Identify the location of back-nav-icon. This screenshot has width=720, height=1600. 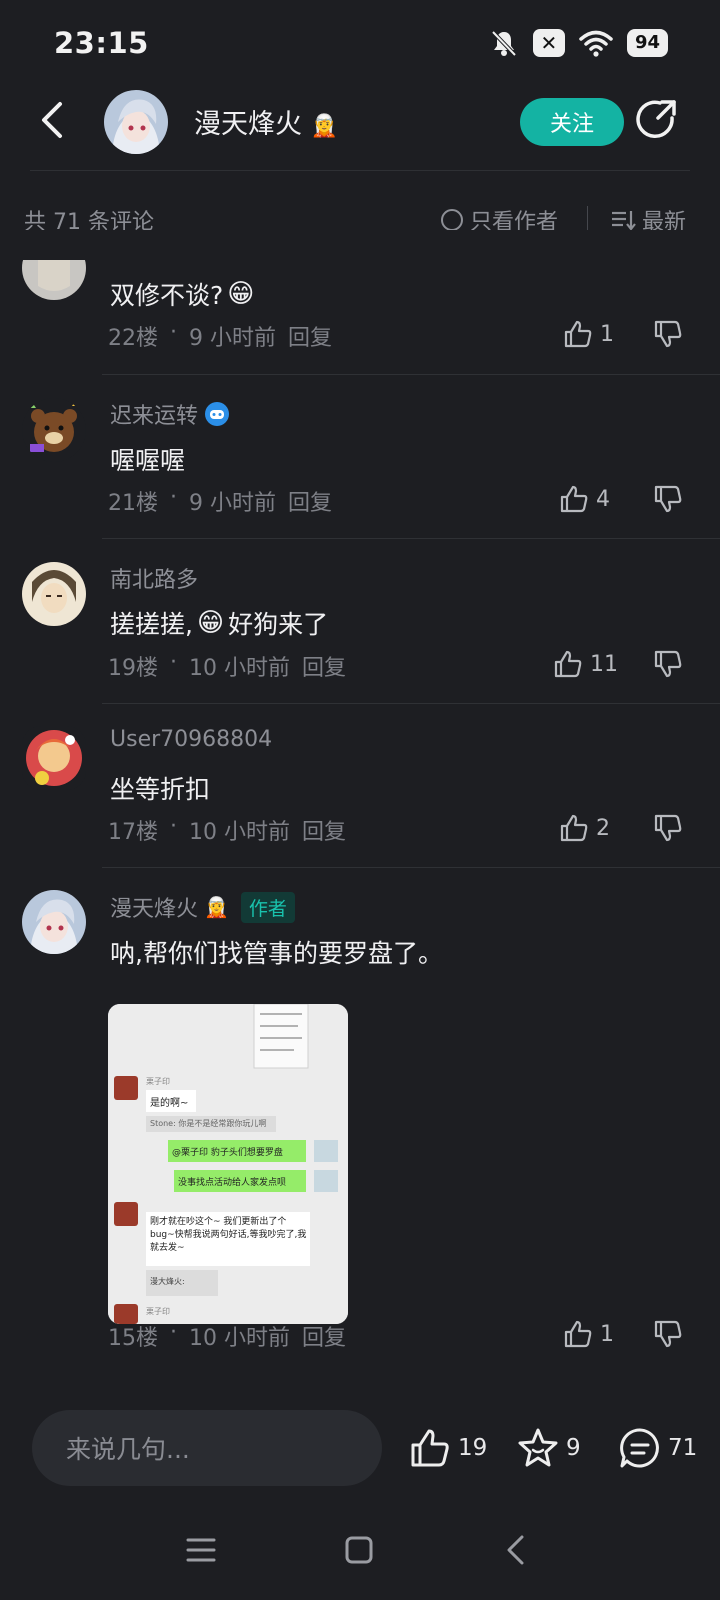
(515, 1550).